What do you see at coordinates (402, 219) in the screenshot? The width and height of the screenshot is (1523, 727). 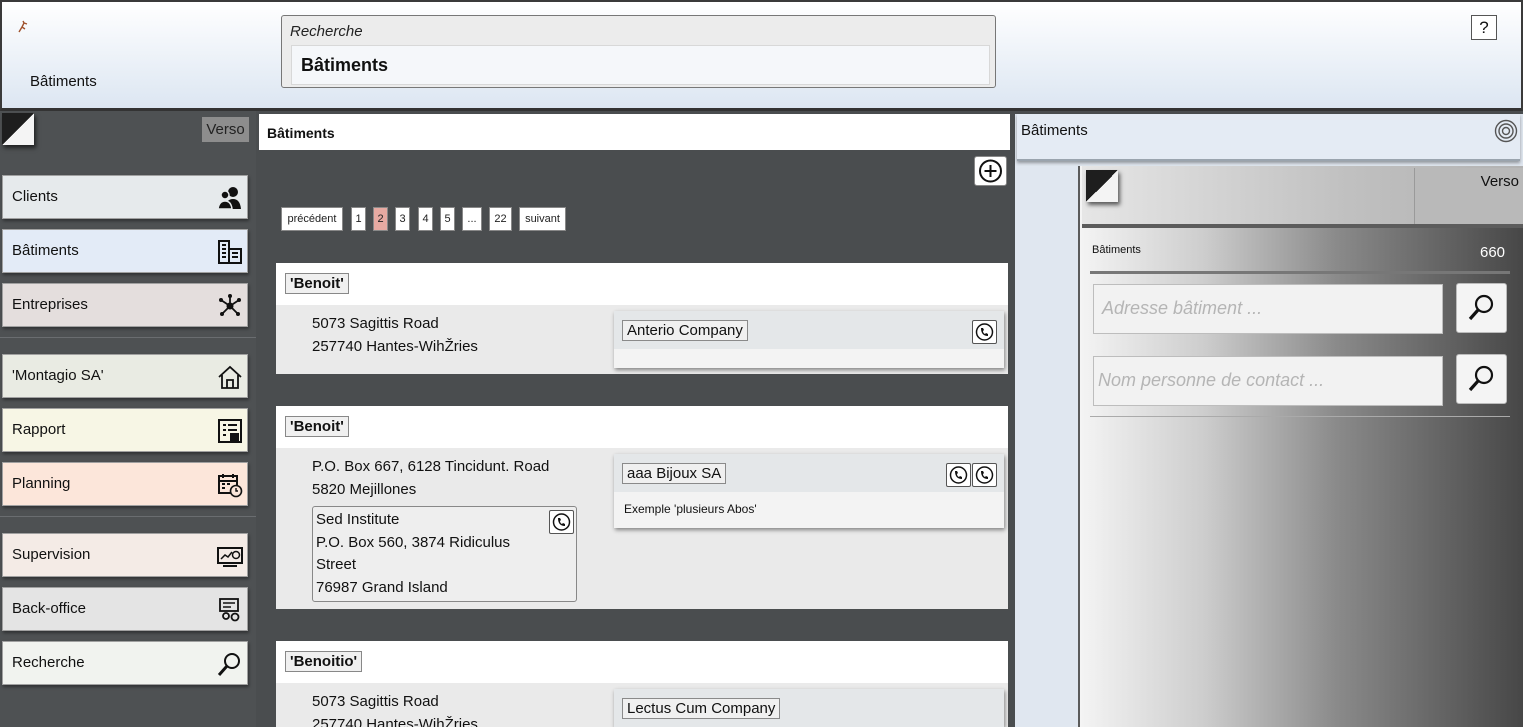 I see `pager-page: 3` at bounding box center [402, 219].